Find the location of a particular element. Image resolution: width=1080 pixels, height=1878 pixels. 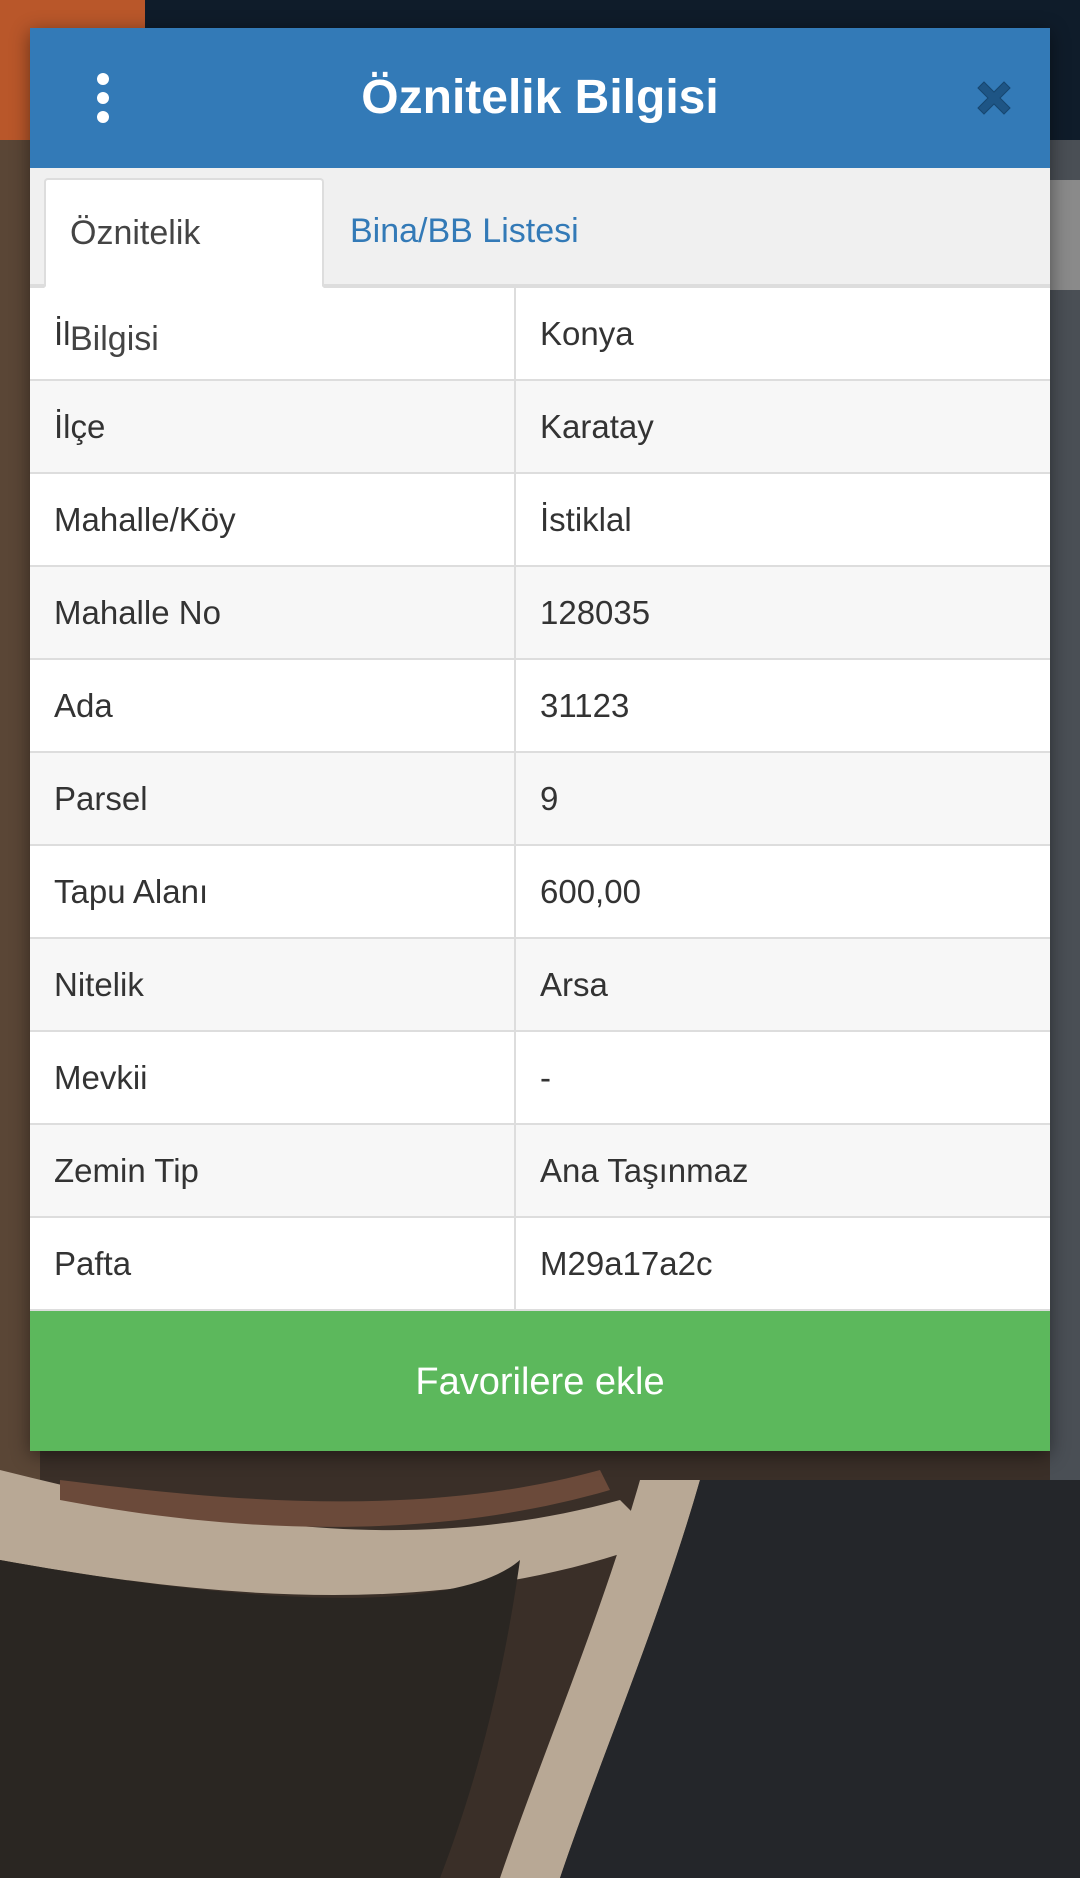

table-row: Mahalle No 128035 is located at coordinates (540, 612).